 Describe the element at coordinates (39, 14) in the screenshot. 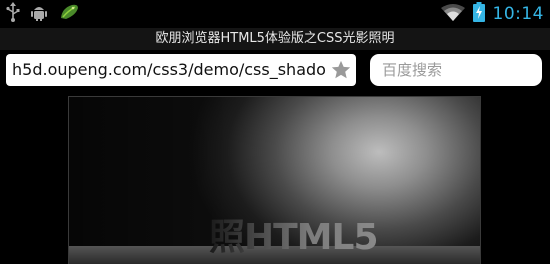

I see `android-debug-icon` at that location.